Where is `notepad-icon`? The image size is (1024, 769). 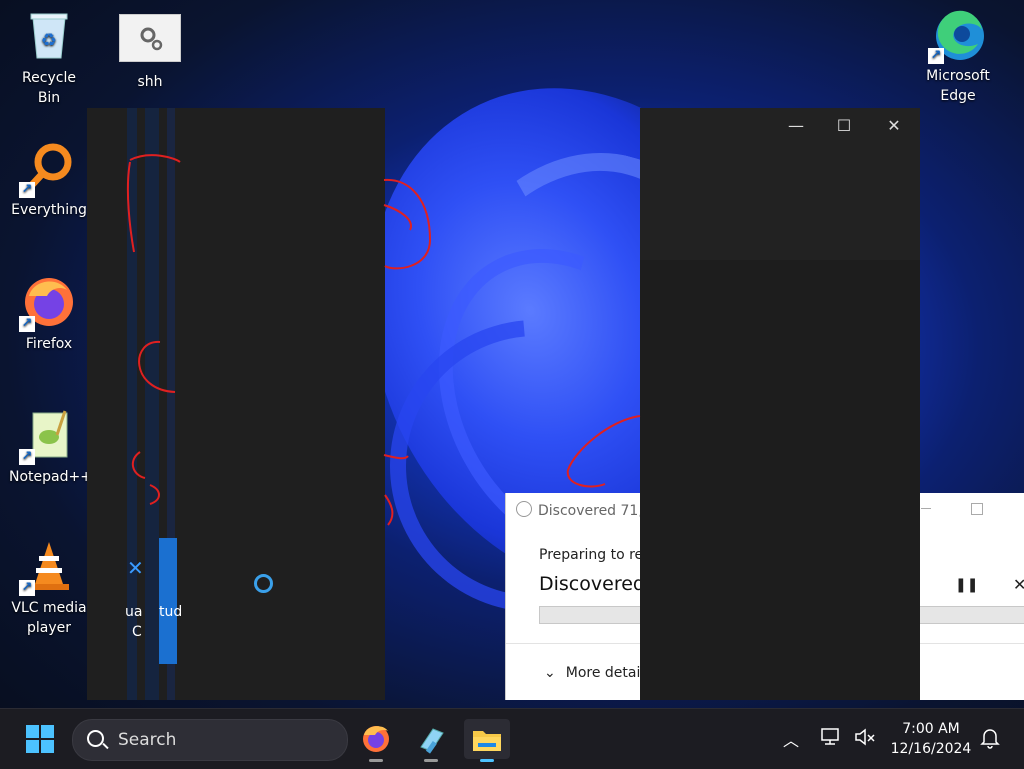 notepad-icon is located at coordinates (432, 741).